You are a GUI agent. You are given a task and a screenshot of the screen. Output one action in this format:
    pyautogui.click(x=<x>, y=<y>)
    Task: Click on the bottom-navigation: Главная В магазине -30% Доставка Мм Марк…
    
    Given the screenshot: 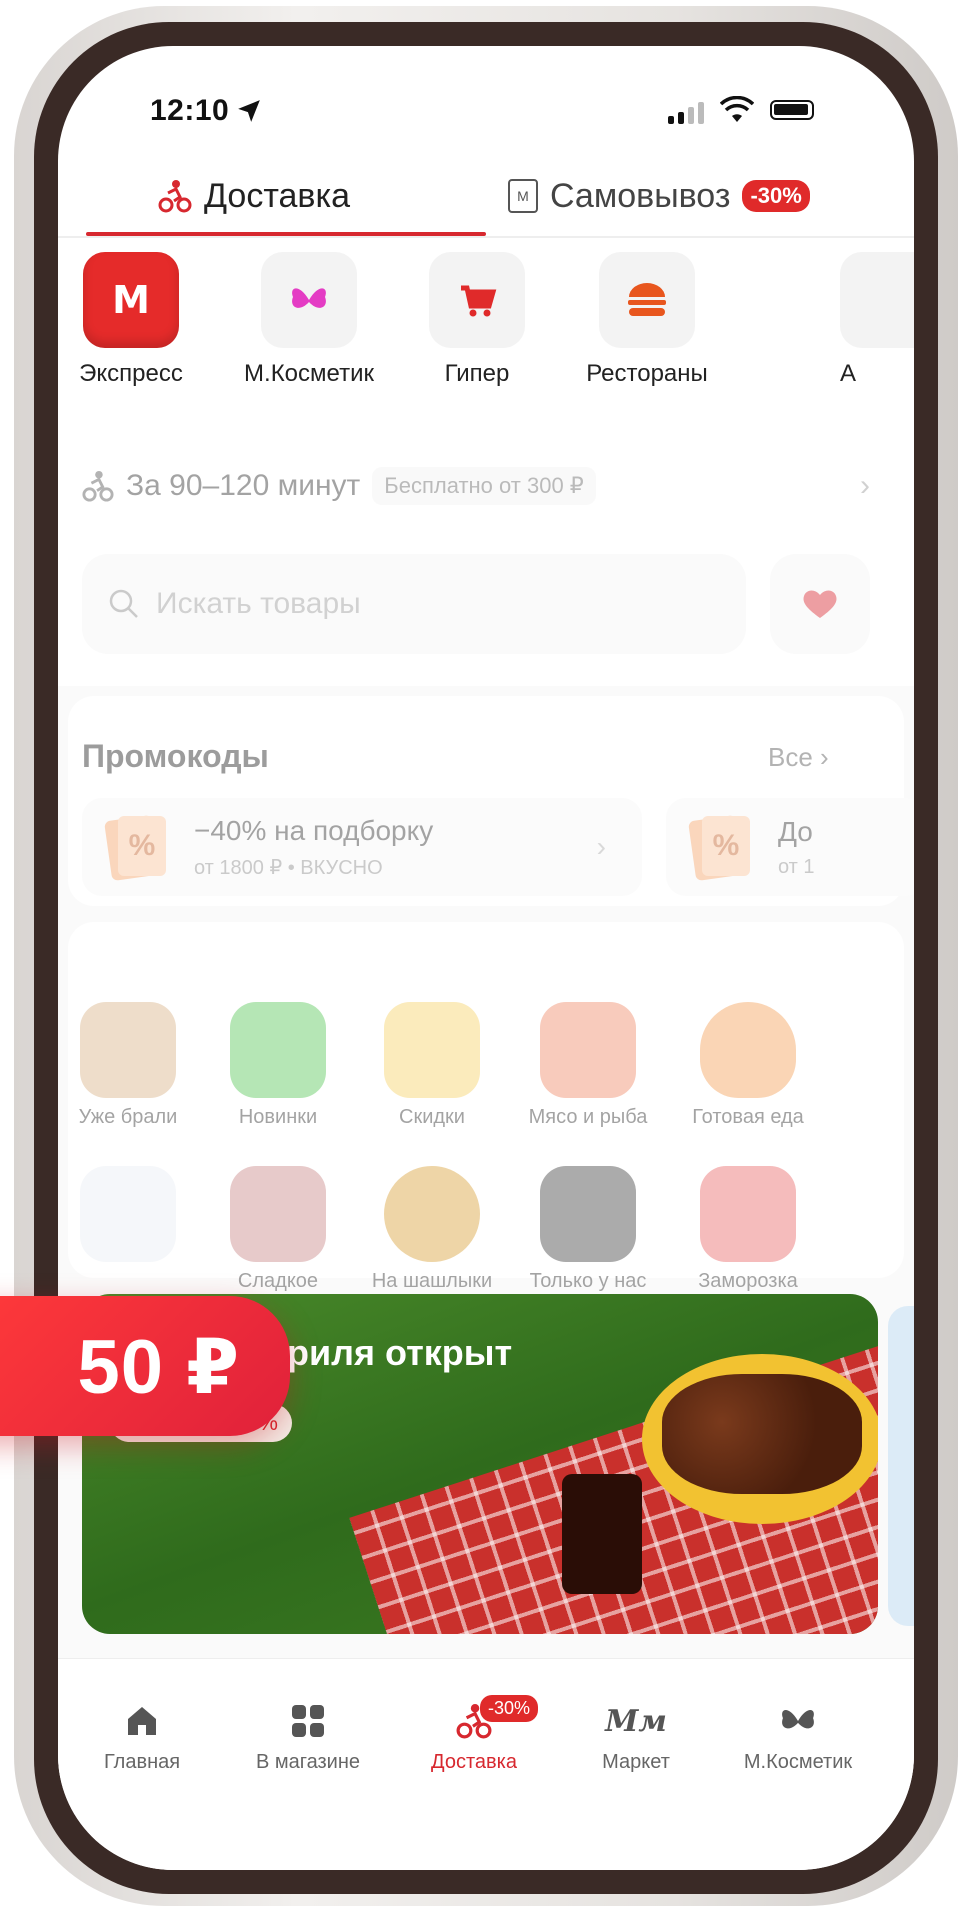 What is the action you would take?
    pyautogui.click(x=486, y=1764)
    